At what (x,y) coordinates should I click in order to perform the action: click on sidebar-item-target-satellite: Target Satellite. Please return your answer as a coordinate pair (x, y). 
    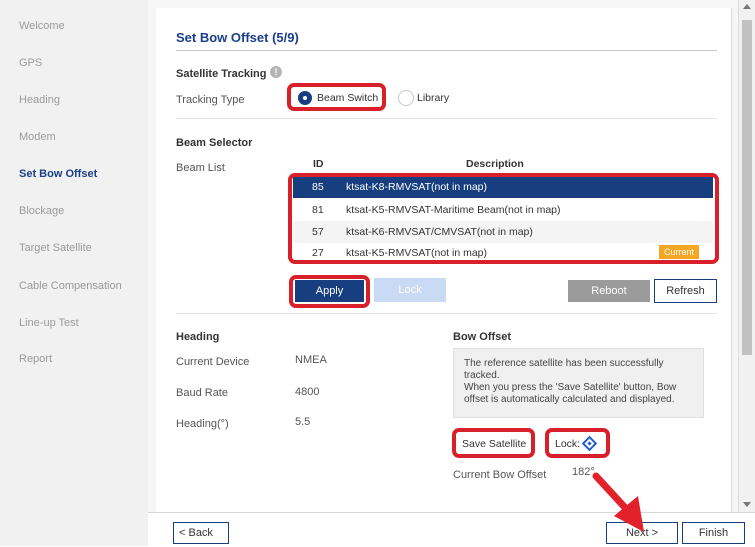
    Looking at the image, I should click on (55, 248).